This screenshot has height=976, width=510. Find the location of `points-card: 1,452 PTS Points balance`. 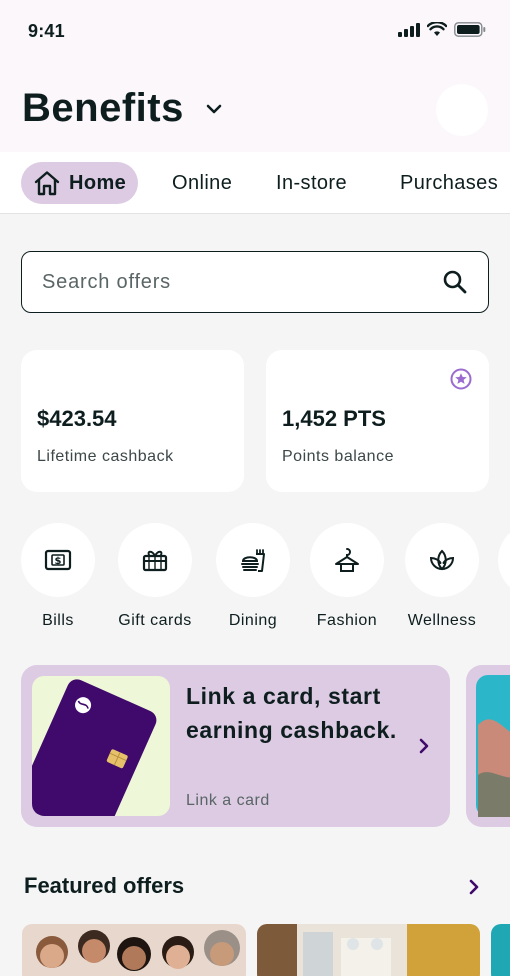

points-card: 1,452 PTS Points balance is located at coordinates (377, 421).